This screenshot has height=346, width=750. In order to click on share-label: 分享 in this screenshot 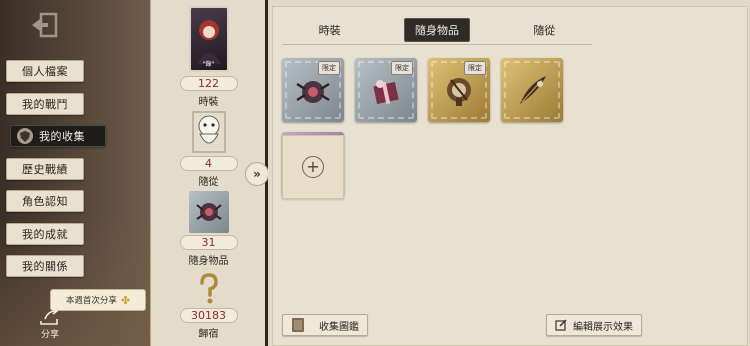, I will do `click(49, 335)`.